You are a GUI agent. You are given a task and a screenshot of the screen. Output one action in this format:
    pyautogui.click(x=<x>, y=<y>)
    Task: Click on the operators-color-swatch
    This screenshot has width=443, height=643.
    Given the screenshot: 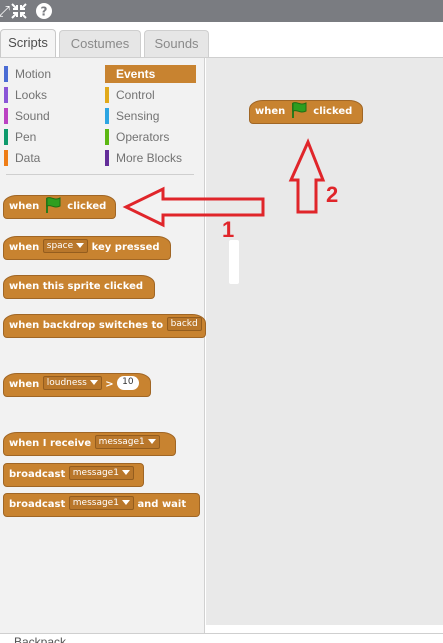 What is the action you would take?
    pyautogui.click(x=107, y=137)
    